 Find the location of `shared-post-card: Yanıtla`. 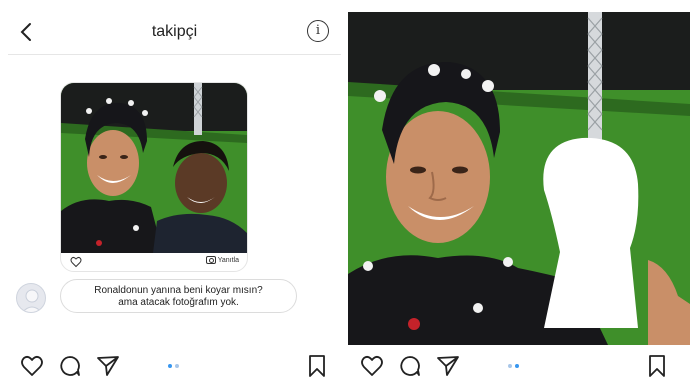

shared-post-card: Yanıtla is located at coordinates (154, 177).